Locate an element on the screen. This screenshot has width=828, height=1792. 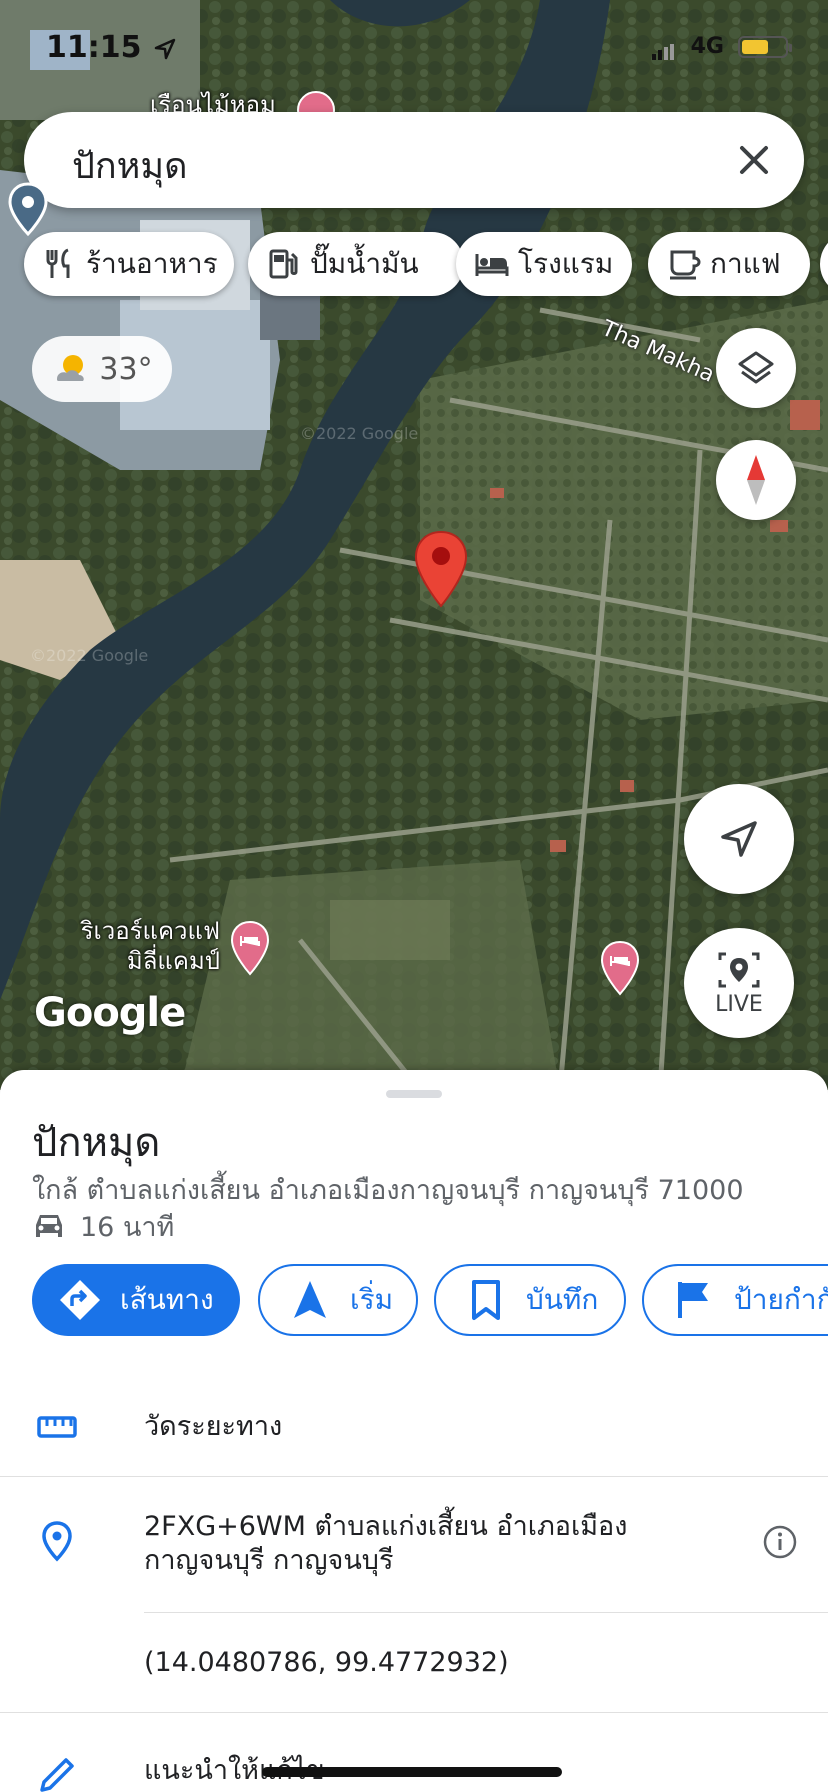
chip-label: โรงแรม is located at coordinates (566, 263).